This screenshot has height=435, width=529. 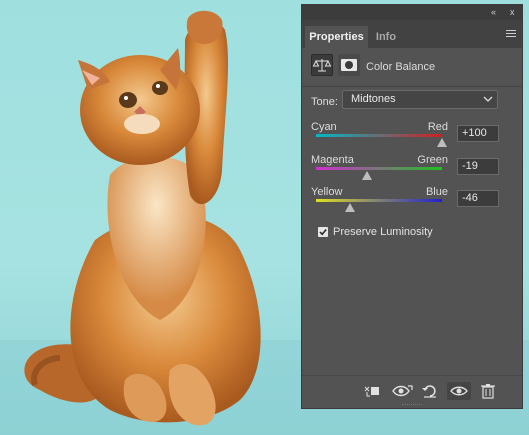 I want to click on preserve-luminosity-label: Preserve Luminosity, so click(x=383, y=232).